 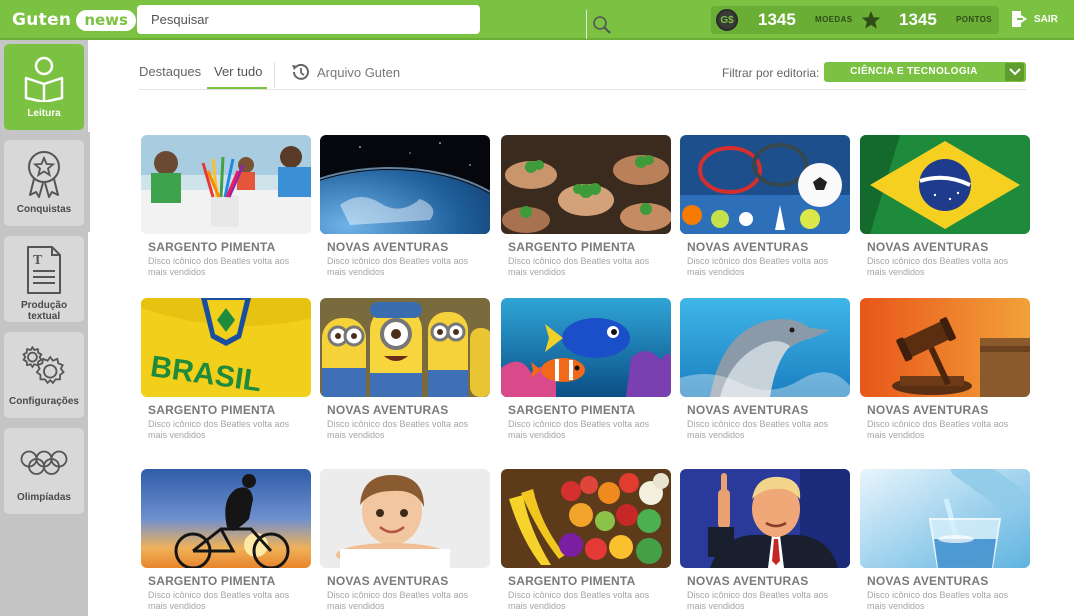 I want to click on card-image-fruits-vegetables, so click(x=586, y=518).